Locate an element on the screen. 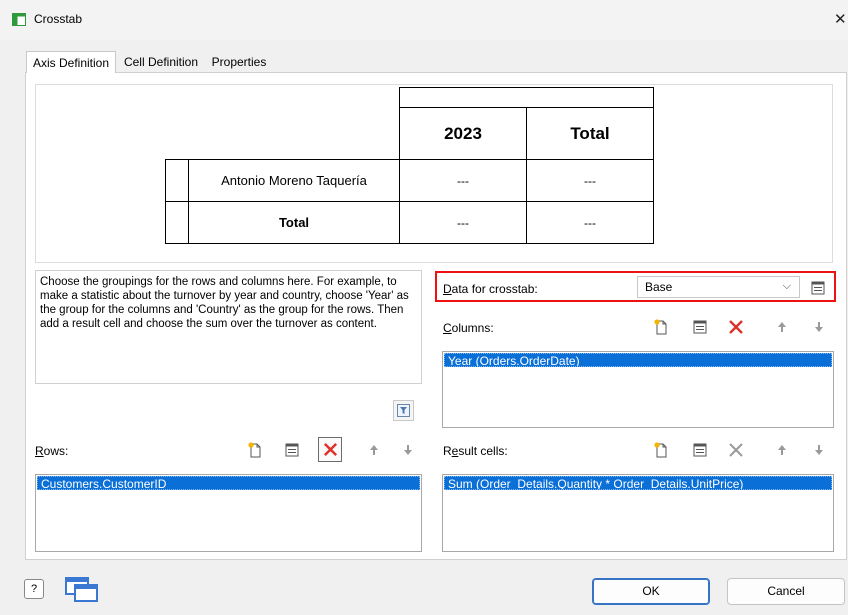 The height and width of the screenshot is (615, 848). year-column-header: 2023 is located at coordinates (463, 133).